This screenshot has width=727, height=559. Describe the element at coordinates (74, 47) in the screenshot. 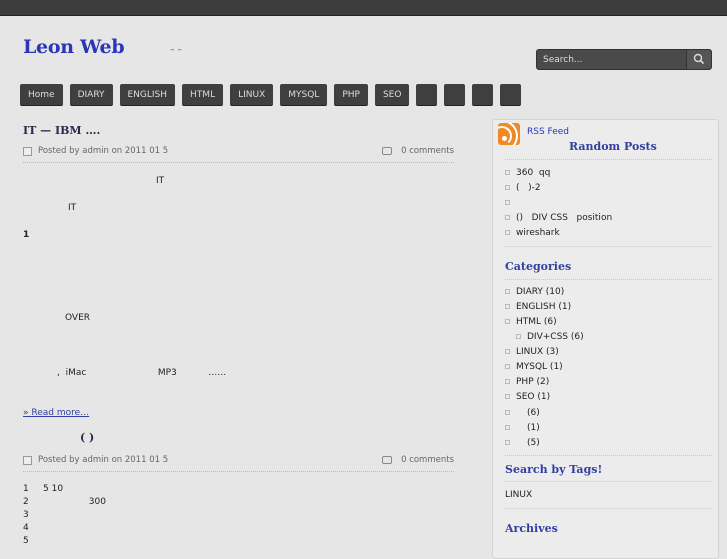

I see `site-title: Leon Web` at that location.